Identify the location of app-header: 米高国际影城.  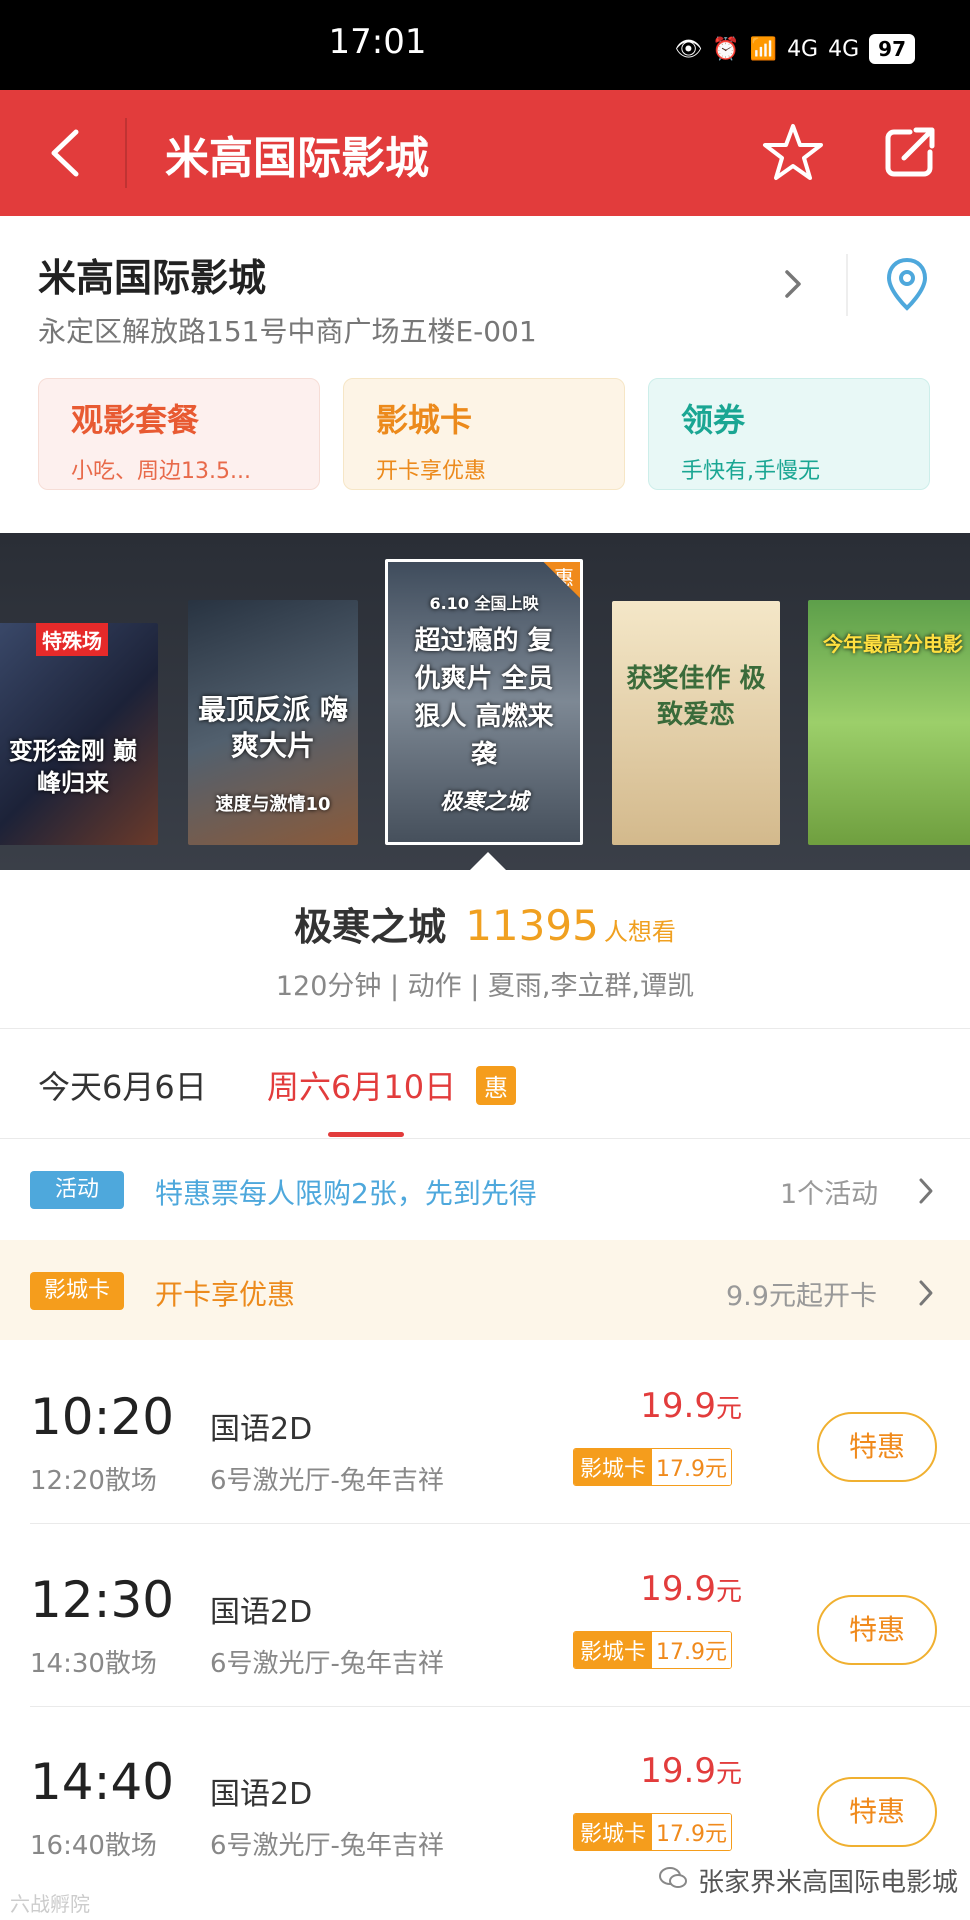
(485, 153).